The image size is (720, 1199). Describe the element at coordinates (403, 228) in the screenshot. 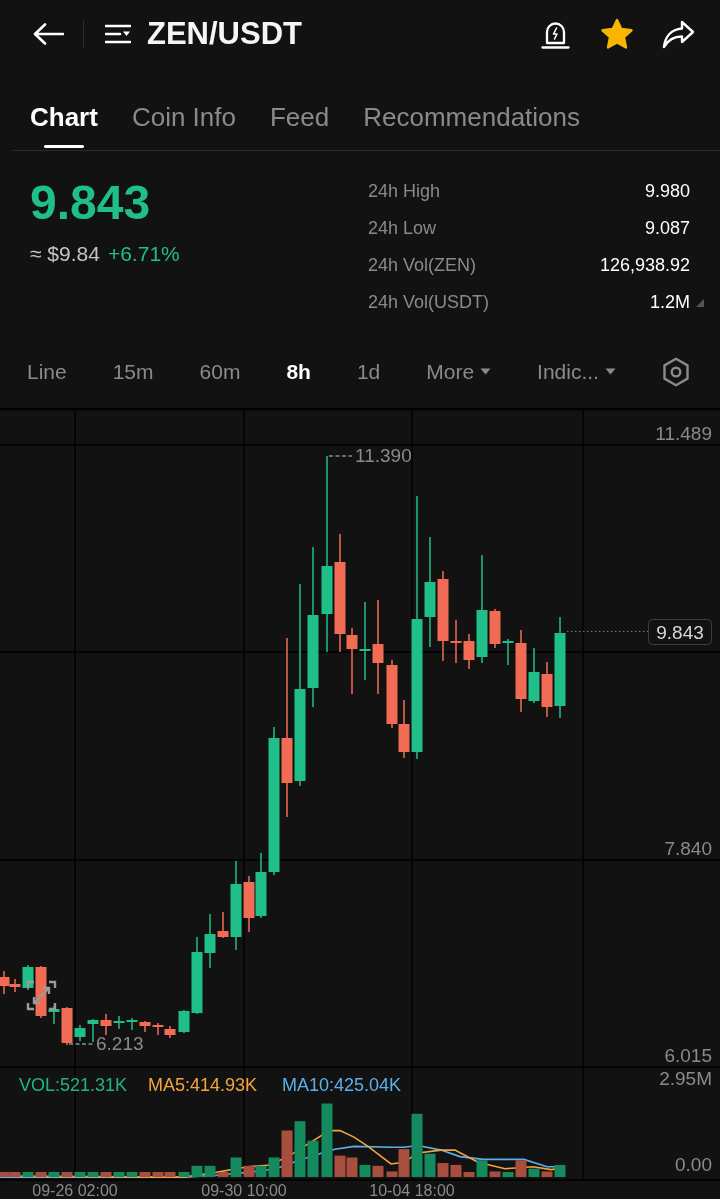

I see `stat-label: 24h Low` at that location.